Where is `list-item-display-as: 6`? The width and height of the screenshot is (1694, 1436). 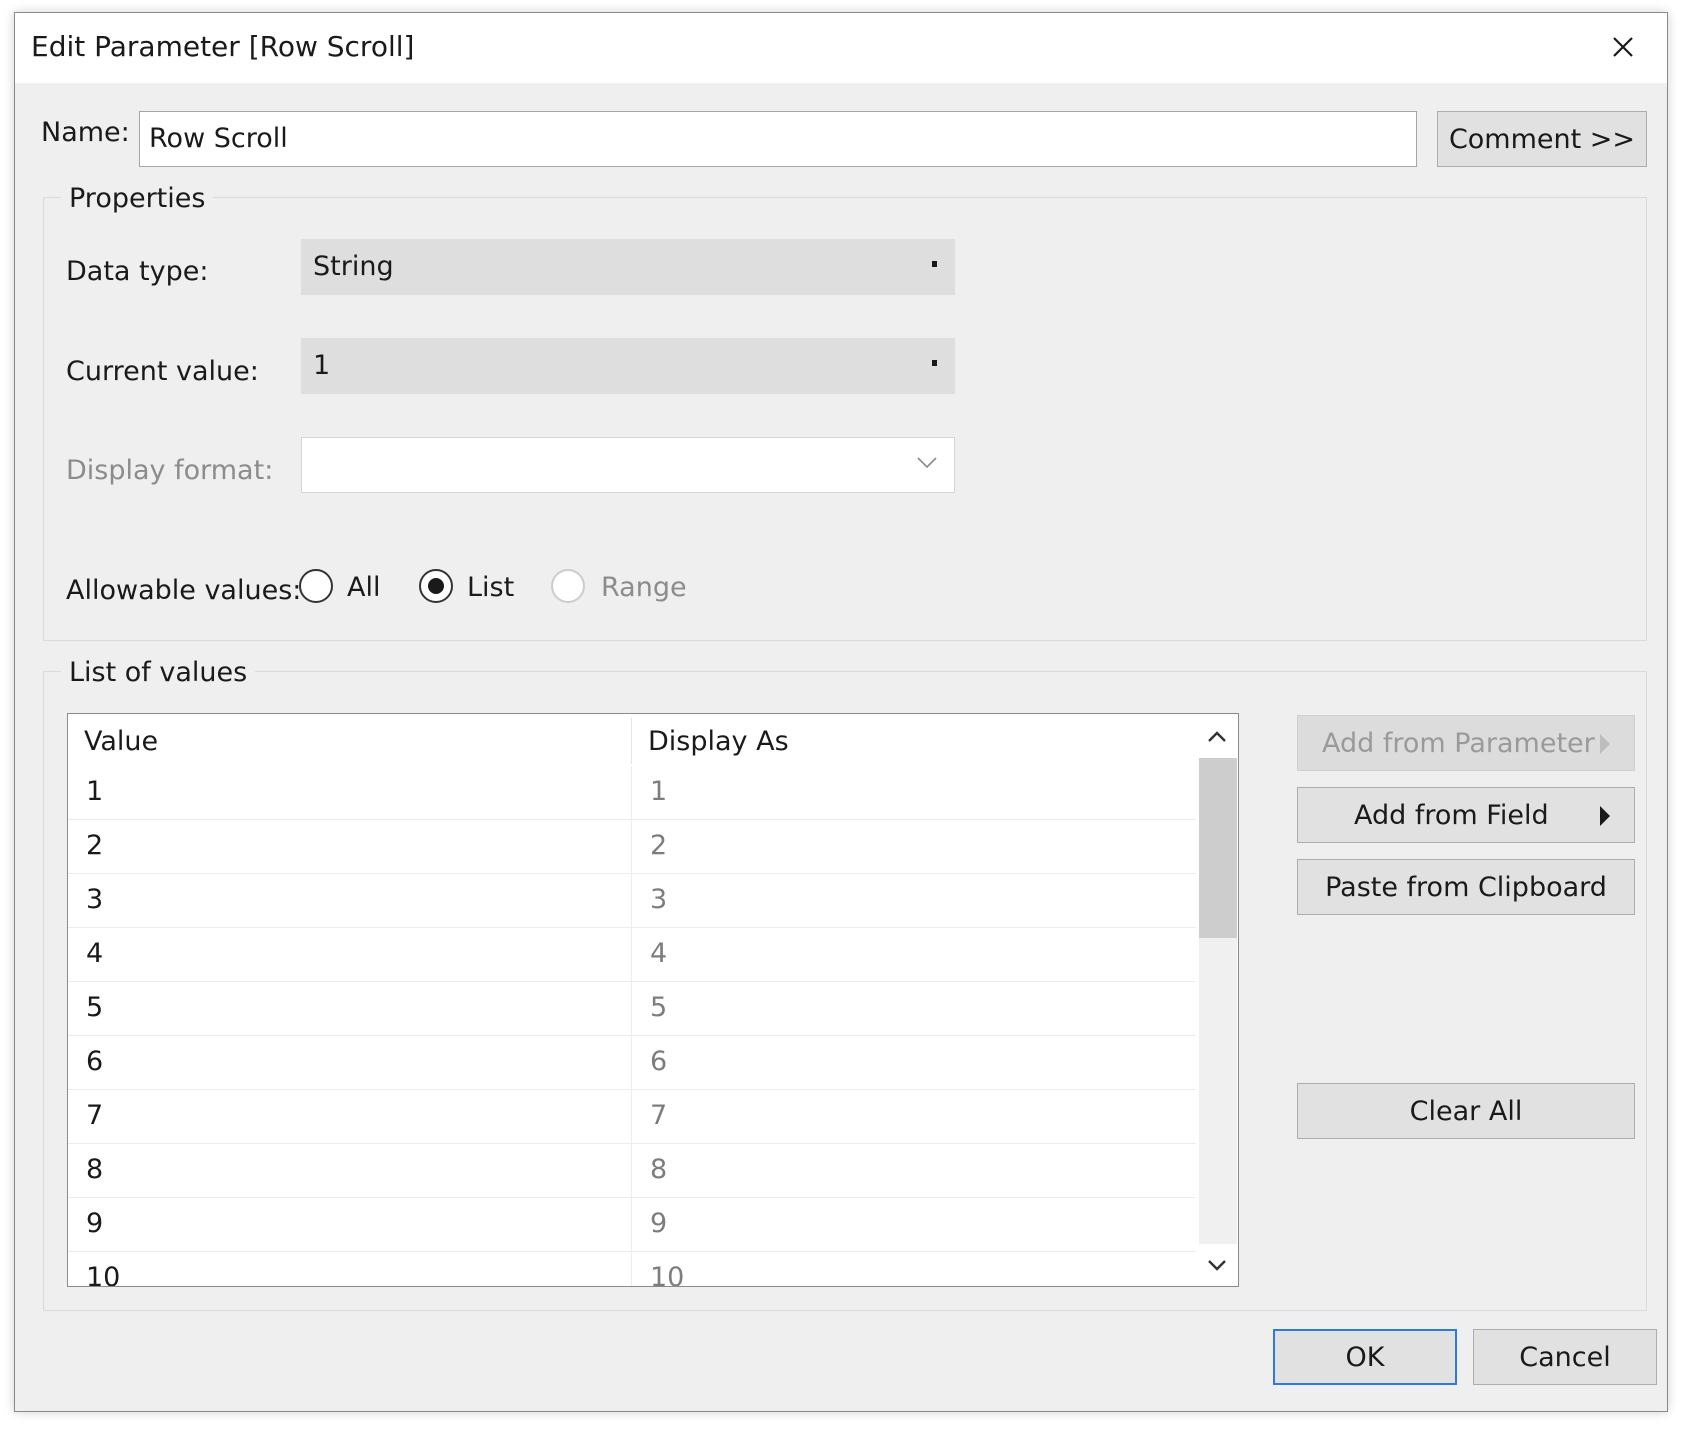
list-item-display-as: 6 is located at coordinates (659, 1061).